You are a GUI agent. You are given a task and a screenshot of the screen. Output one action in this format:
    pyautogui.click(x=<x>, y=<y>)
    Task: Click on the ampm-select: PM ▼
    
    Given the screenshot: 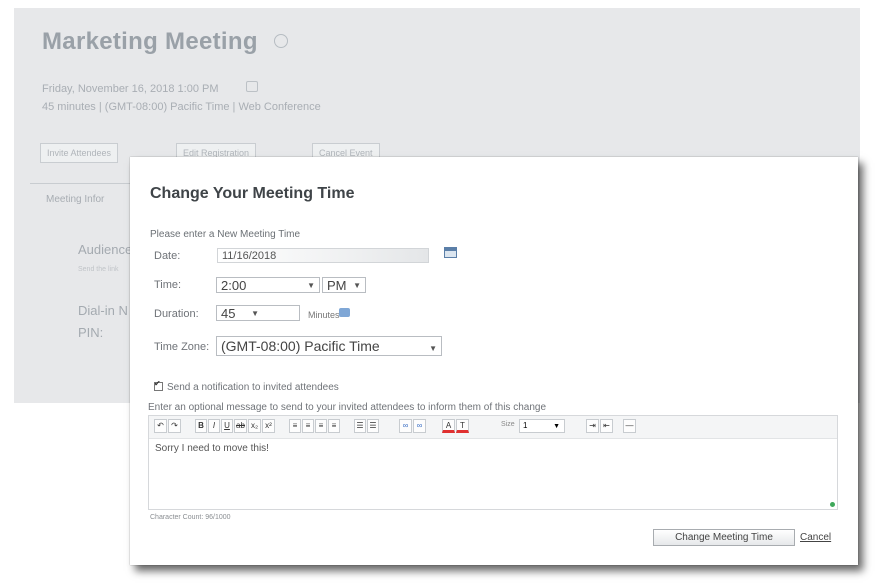 What is the action you would take?
    pyautogui.click(x=344, y=285)
    